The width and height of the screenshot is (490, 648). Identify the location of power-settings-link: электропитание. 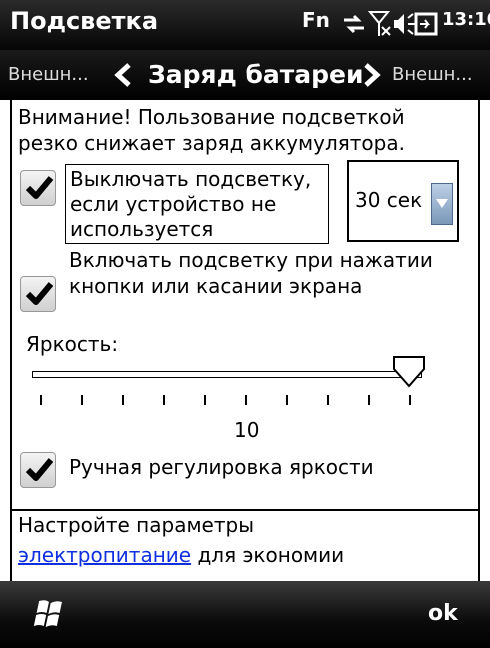
(104, 555).